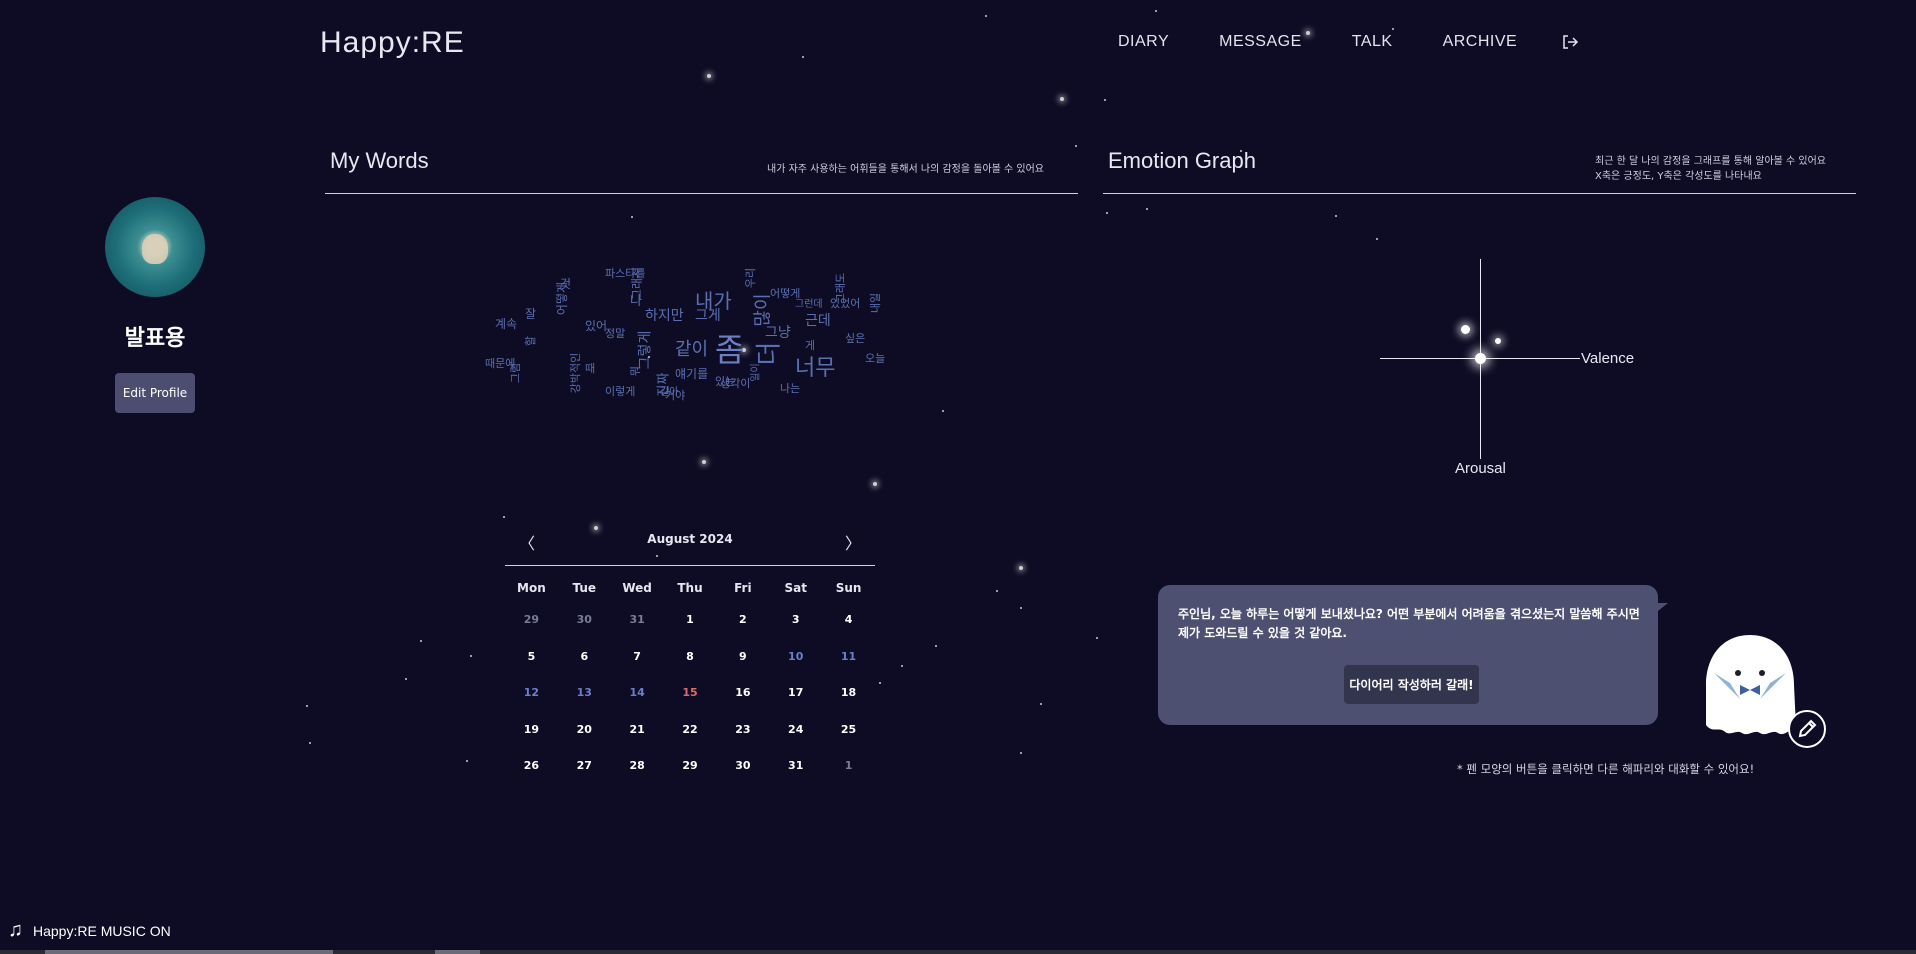 This screenshot has width=1916, height=954. I want to click on calendar-day: 25, so click(848, 740).